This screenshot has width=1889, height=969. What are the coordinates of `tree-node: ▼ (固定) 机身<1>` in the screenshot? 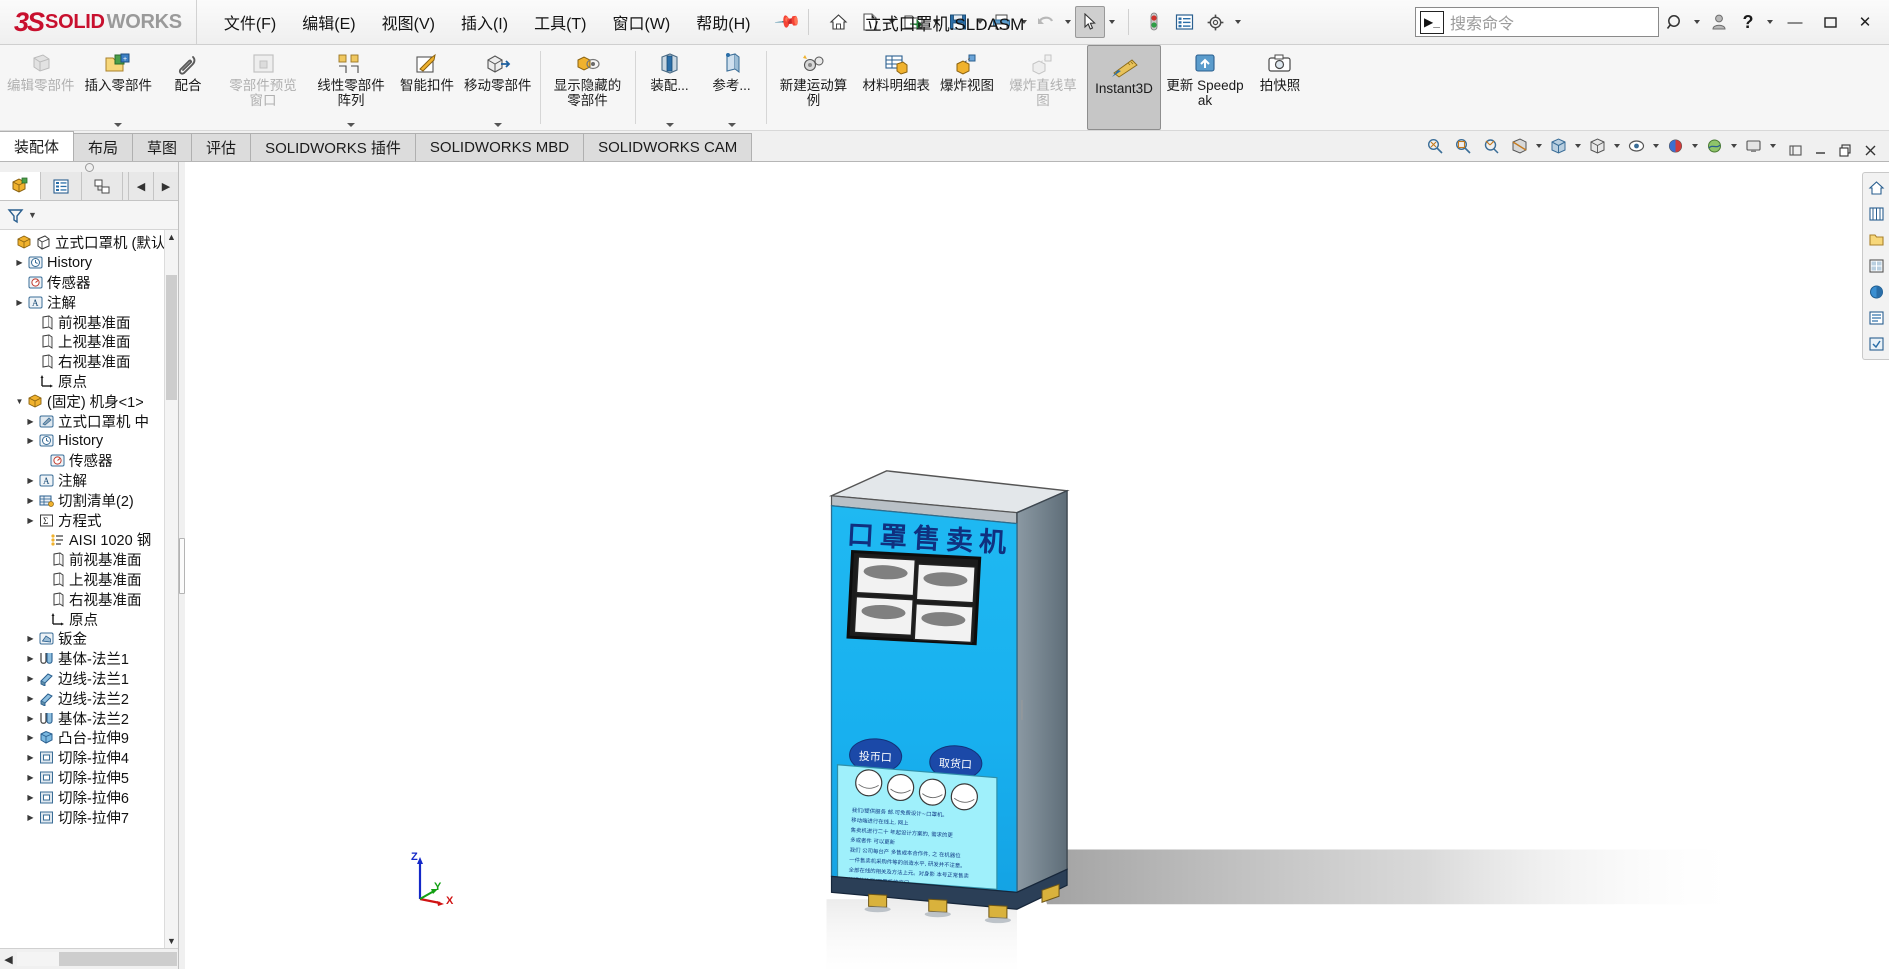 It's located at (89, 401).